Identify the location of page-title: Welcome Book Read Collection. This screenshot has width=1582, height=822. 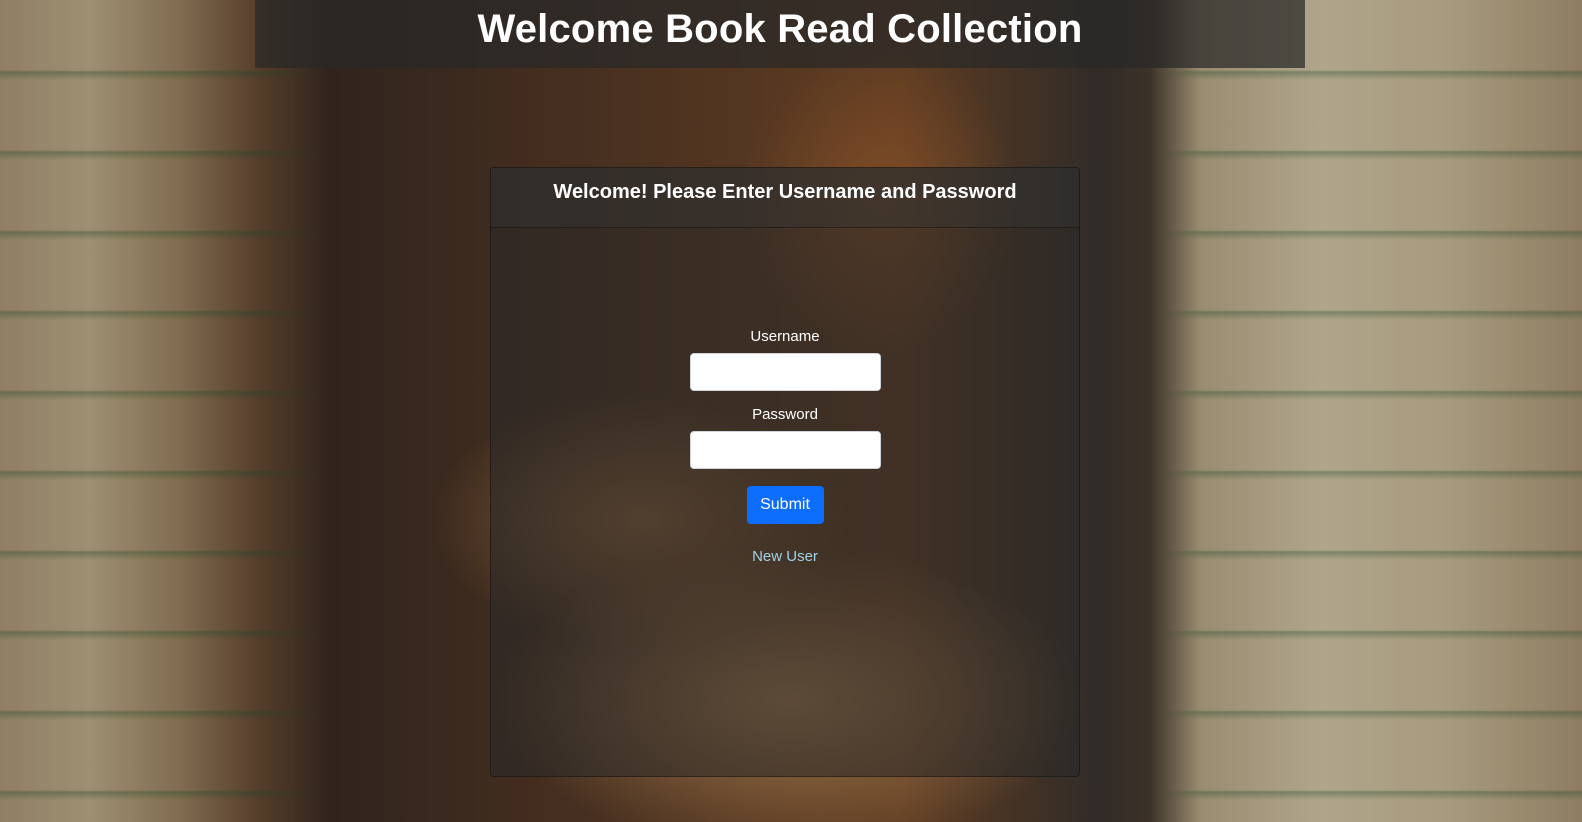
(780, 29).